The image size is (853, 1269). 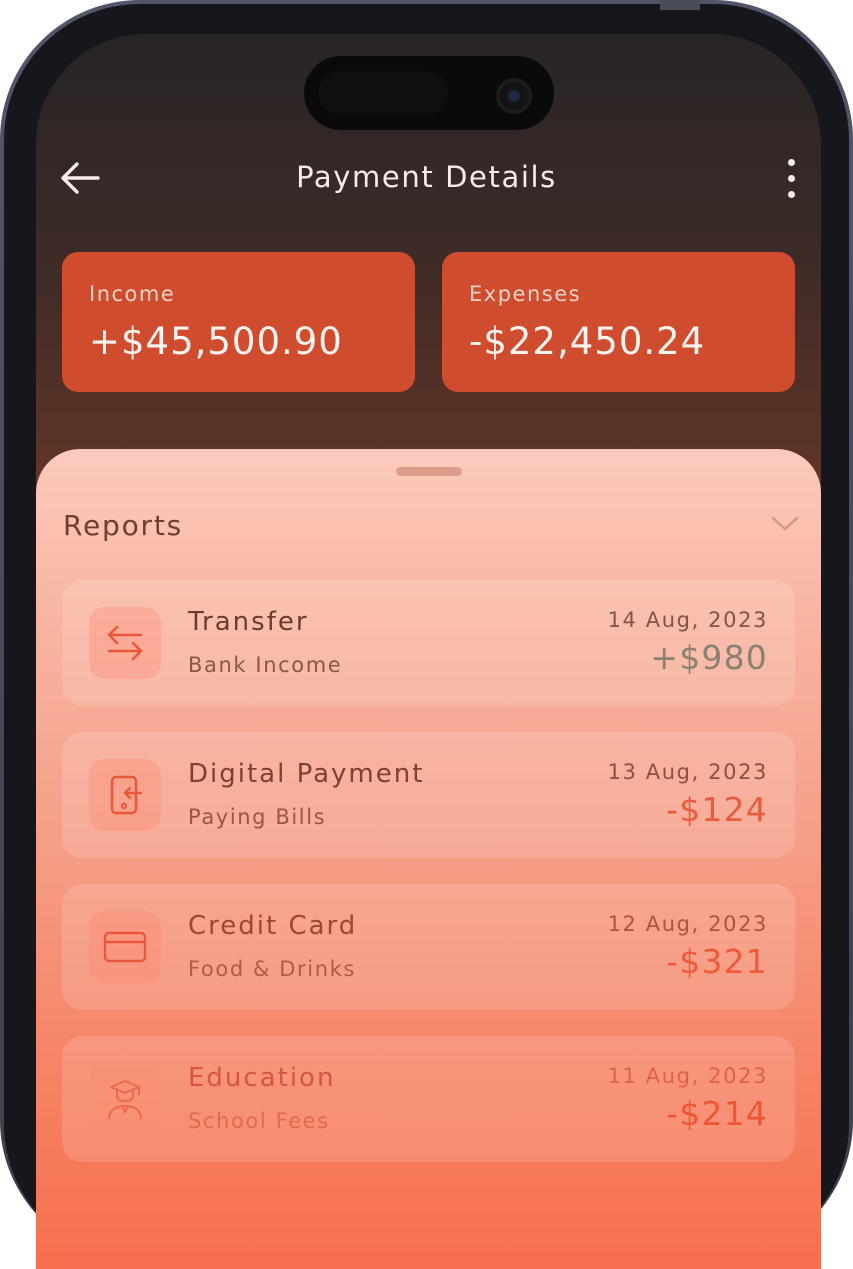 I want to click on sheet-drag-handle, so click(x=429, y=471).